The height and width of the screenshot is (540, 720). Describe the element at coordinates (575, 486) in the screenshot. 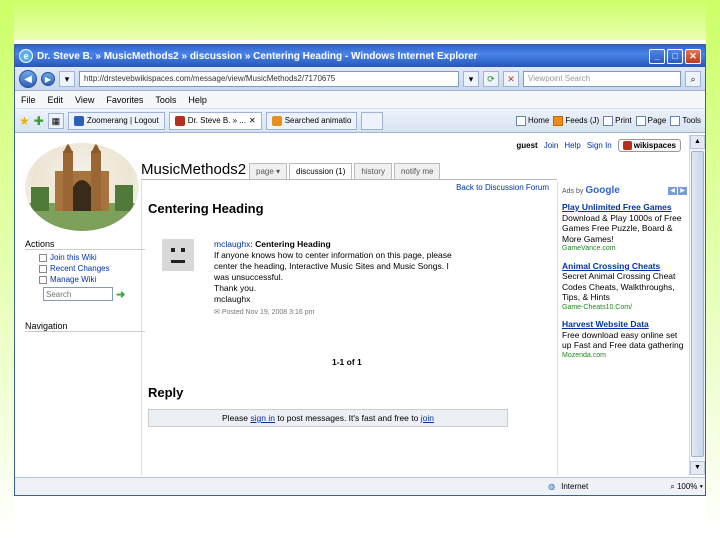

I see `status-zone: Internet` at that location.